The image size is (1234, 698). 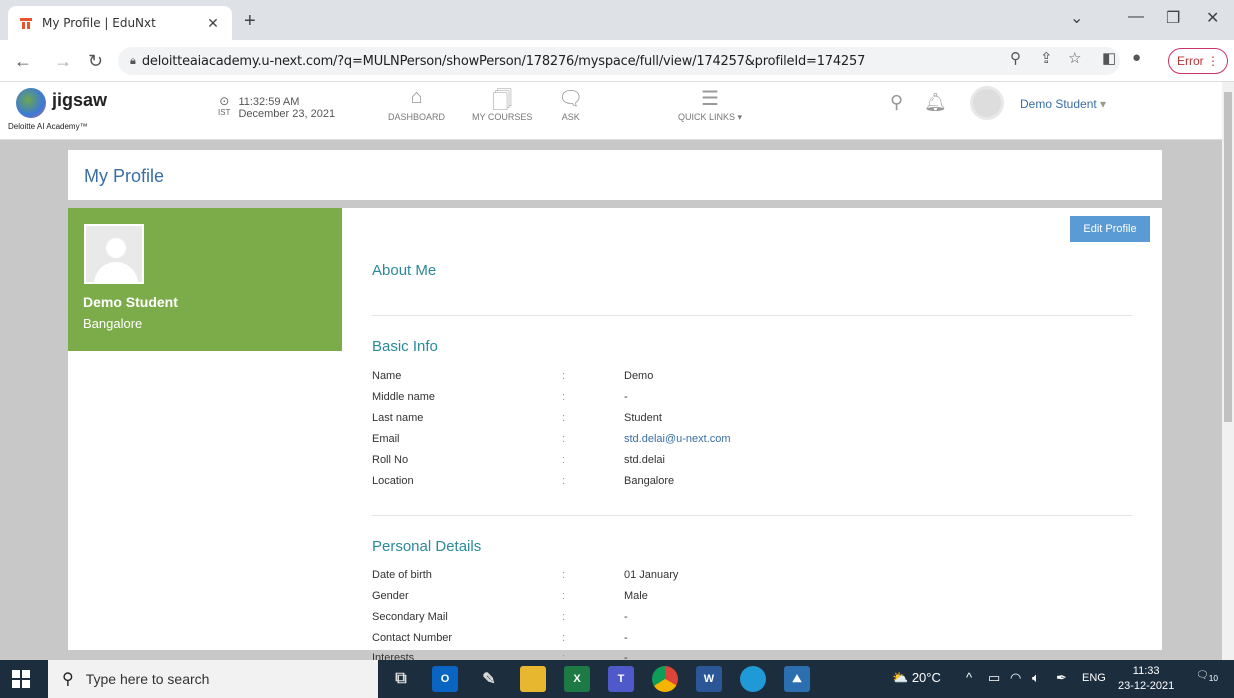 What do you see at coordinates (710, 99) in the screenshot?
I see `list-icon: ☰` at bounding box center [710, 99].